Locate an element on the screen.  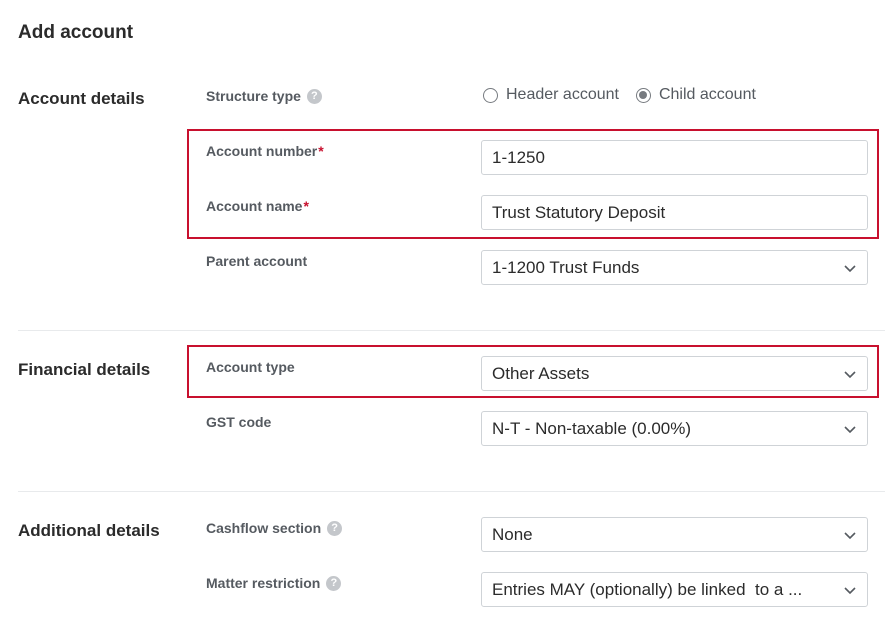
parent-account-label-text: Parent account is located at coordinates (257, 261).